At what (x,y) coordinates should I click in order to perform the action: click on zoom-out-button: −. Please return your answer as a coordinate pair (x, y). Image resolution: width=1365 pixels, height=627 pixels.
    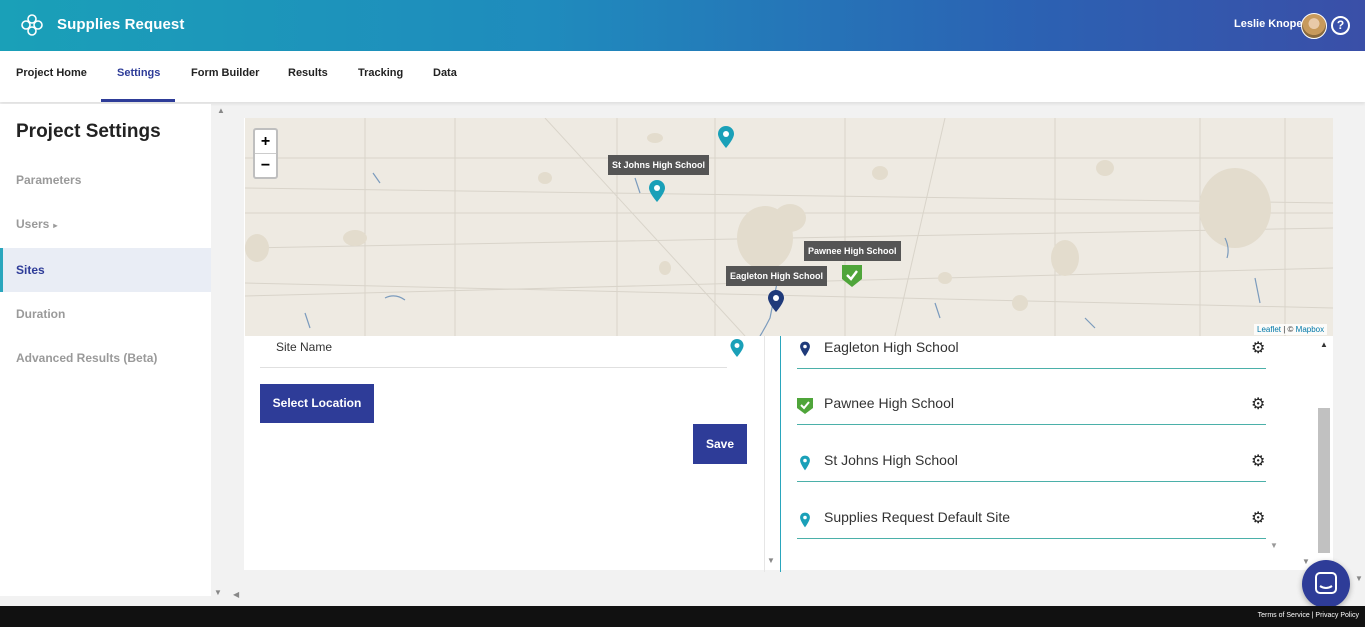
    Looking at the image, I should click on (265, 164).